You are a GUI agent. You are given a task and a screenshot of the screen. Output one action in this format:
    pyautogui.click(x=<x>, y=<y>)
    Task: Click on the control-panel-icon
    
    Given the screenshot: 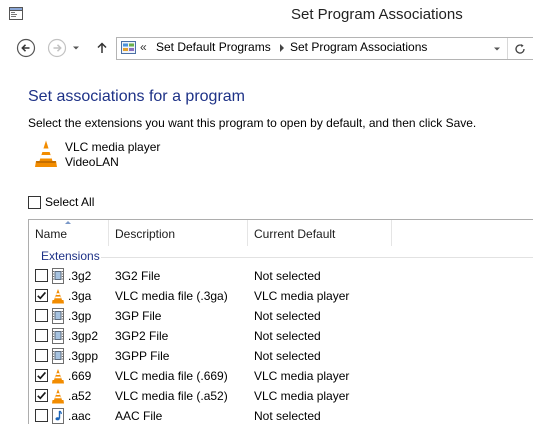 What is the action you would take?
    pyautogui.click(x=128, y=47)
    